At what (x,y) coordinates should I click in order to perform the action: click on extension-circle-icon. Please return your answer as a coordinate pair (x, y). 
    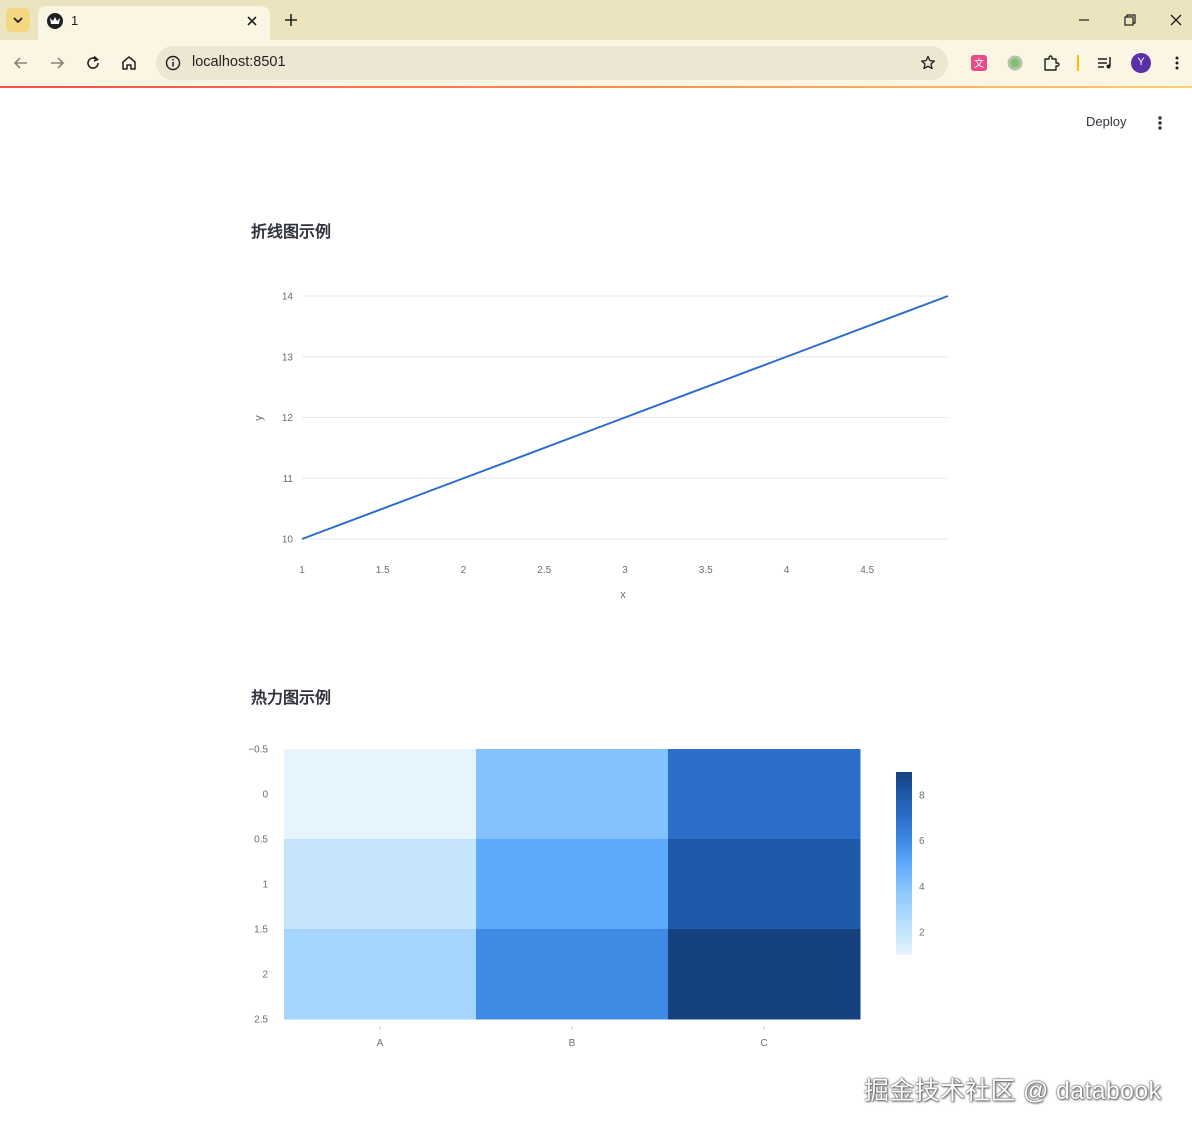
    Looking at the image, I should click on (1015, 63).